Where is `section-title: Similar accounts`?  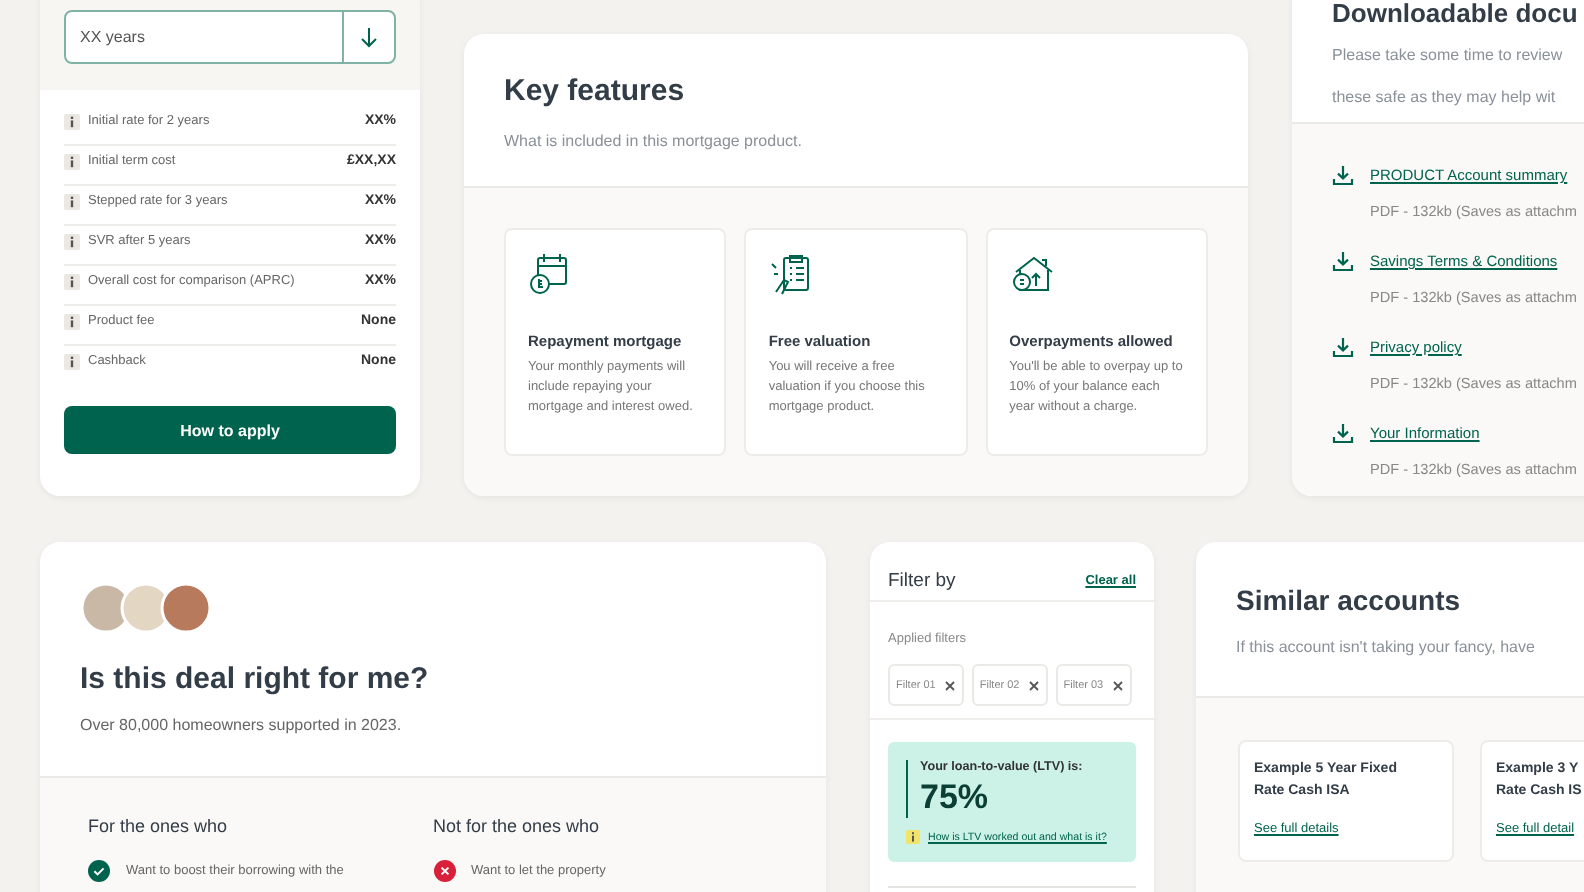 section-title: Similar accounts is located at coordinates (1349, 600).